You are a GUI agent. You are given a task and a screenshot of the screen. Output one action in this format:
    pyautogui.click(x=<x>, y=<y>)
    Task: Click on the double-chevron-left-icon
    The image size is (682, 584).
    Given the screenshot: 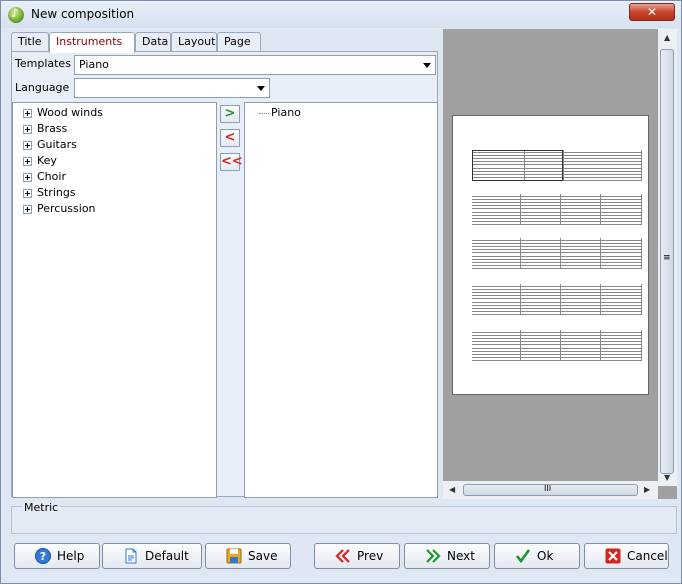 What is the action you would take?
    pyautogui.click(x=342, y=556)
    